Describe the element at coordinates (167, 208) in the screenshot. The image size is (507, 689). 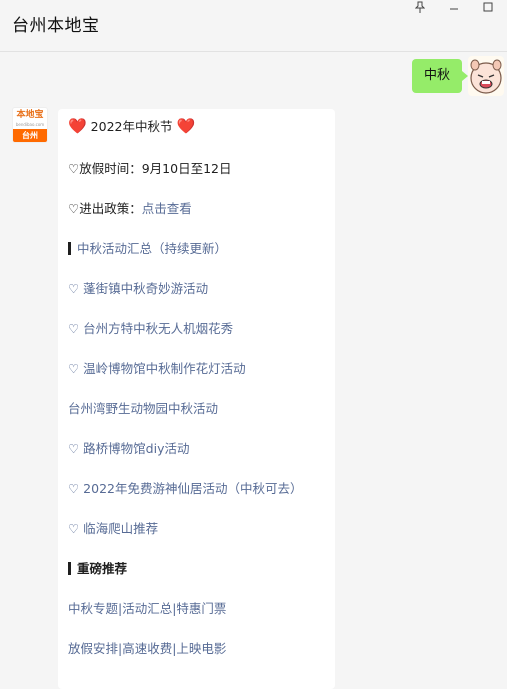
I see `policy-link: 点击查看` at that location.